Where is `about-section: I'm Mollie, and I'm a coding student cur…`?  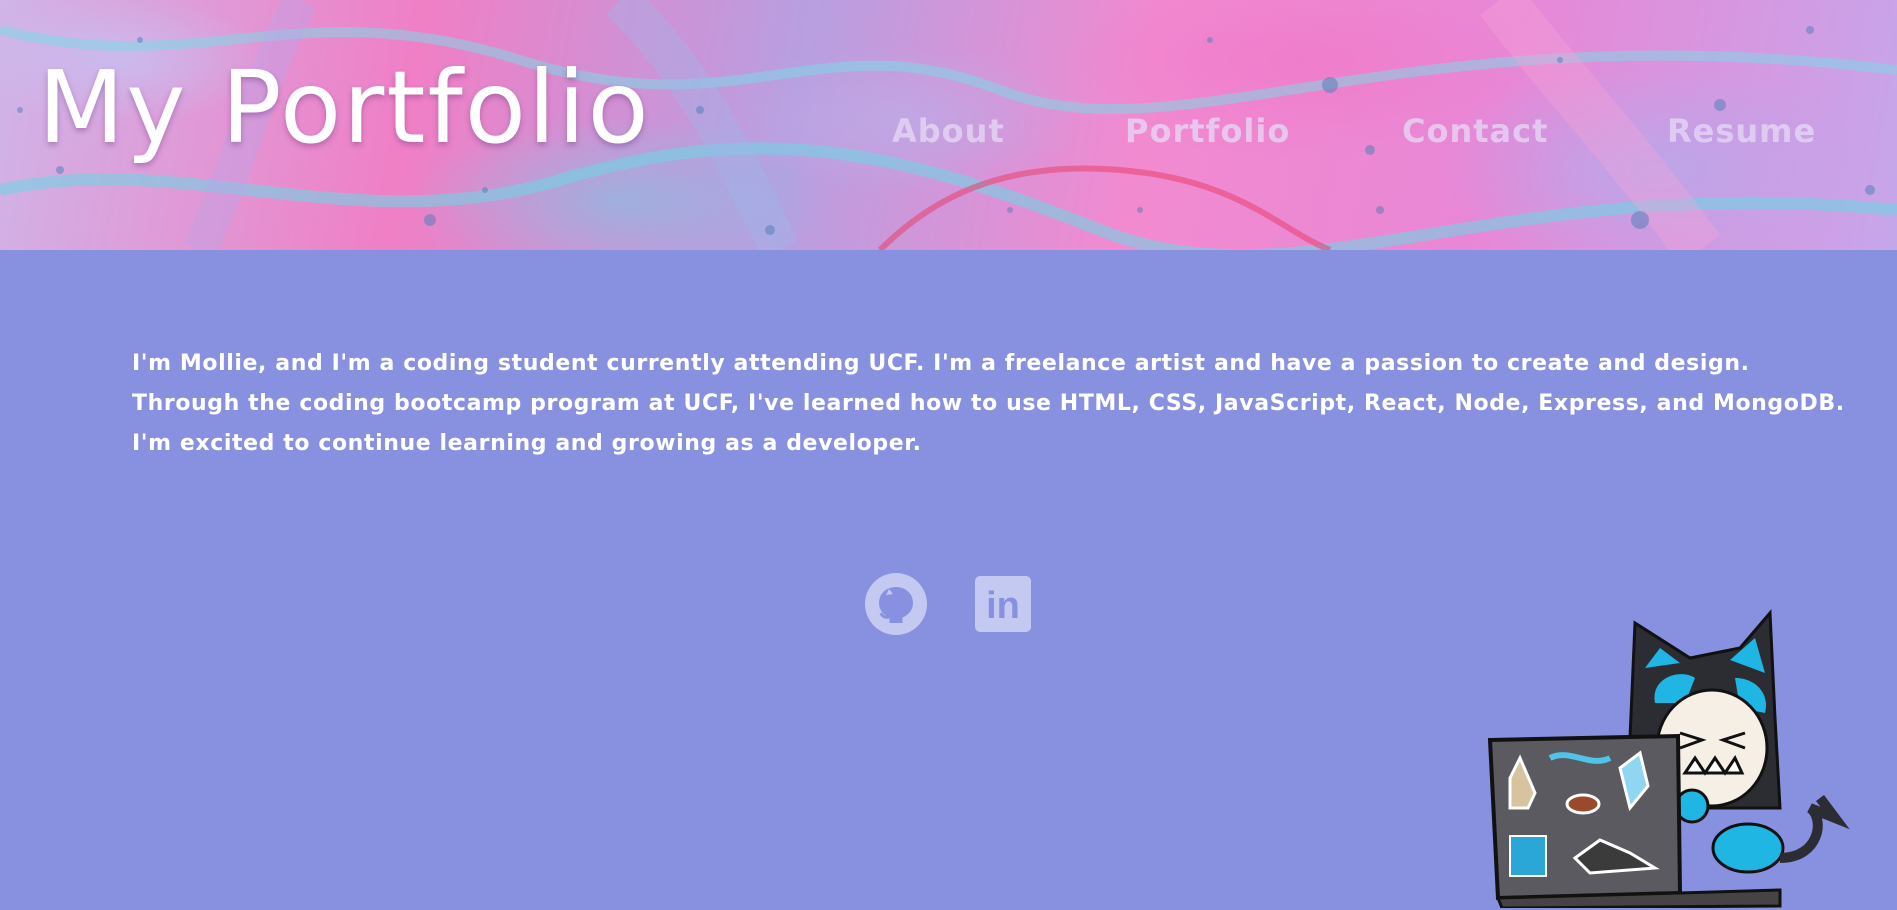 about-section: I'm Mollie, and I'm a coding student cur… is located at coordinates (988, 404).